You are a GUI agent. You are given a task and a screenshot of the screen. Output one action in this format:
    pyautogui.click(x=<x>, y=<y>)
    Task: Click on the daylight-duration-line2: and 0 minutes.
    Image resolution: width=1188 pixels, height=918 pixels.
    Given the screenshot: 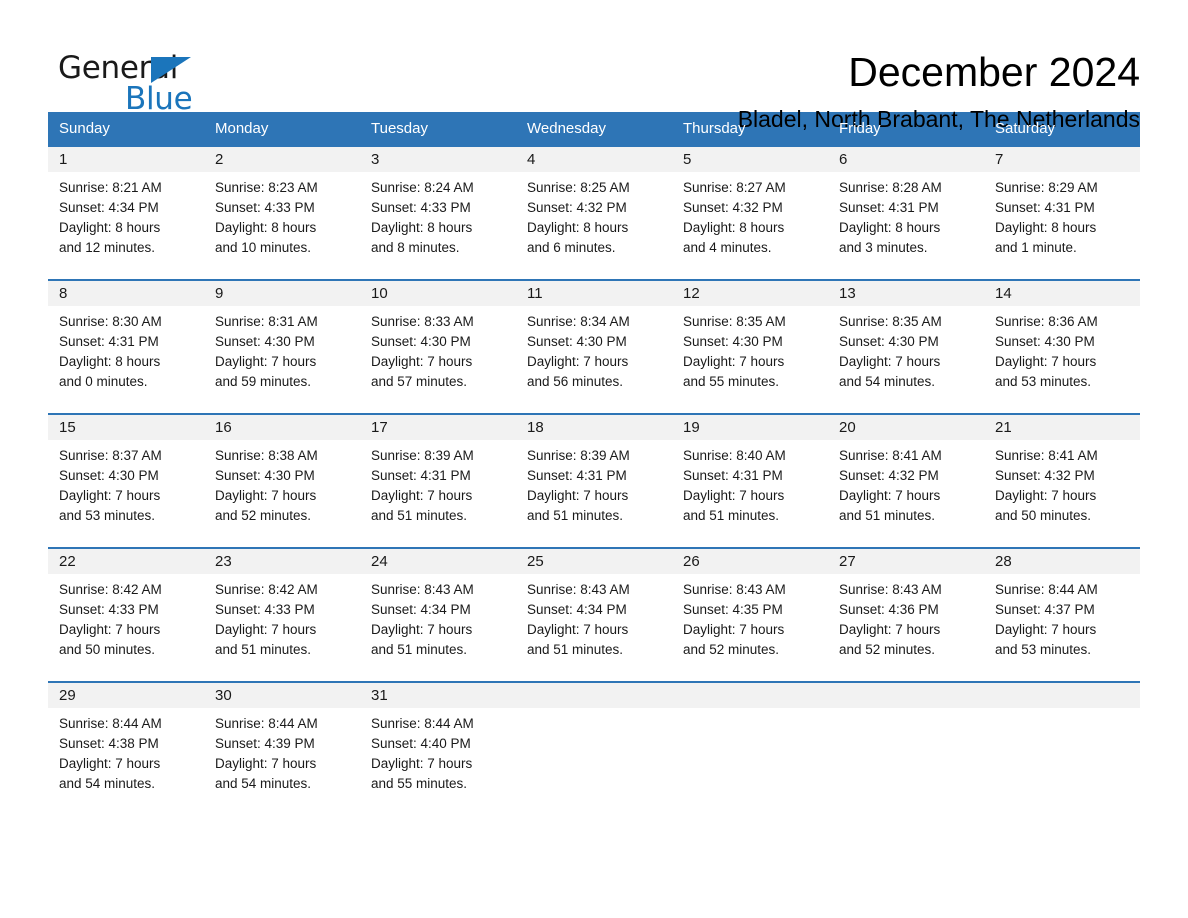 What is the action you would take?
    pyautogui.click(x=103, y=381)
    